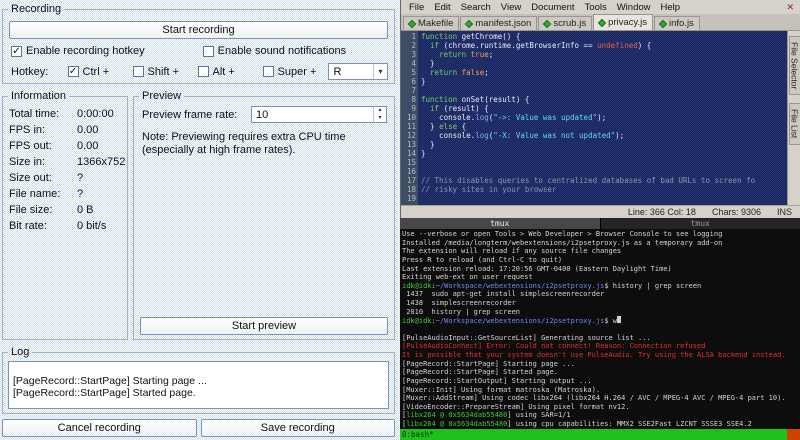 Image resolution: width=800 pixels, height=440 pixels. Describe the element at coordinates (442, 7) in the screenshot. I see `menu-edit: Edit` at that location.